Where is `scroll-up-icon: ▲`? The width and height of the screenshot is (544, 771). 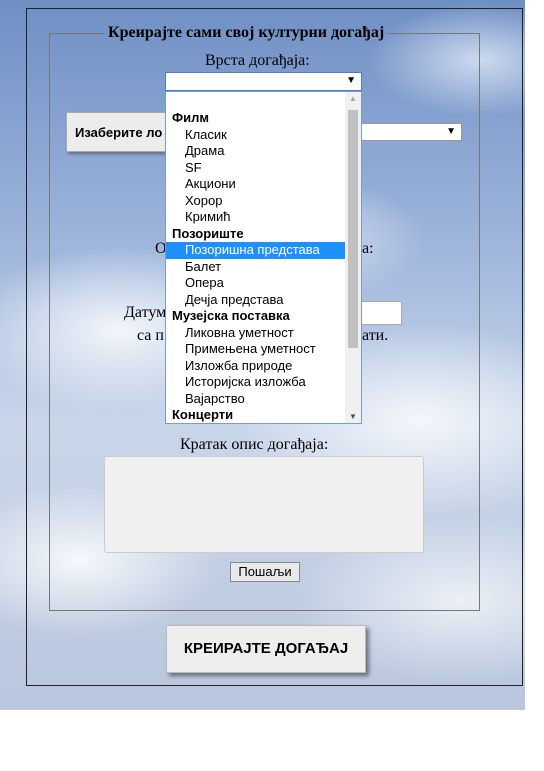
scroll-up-icon: ▲ is located at coordinates (353, 98).